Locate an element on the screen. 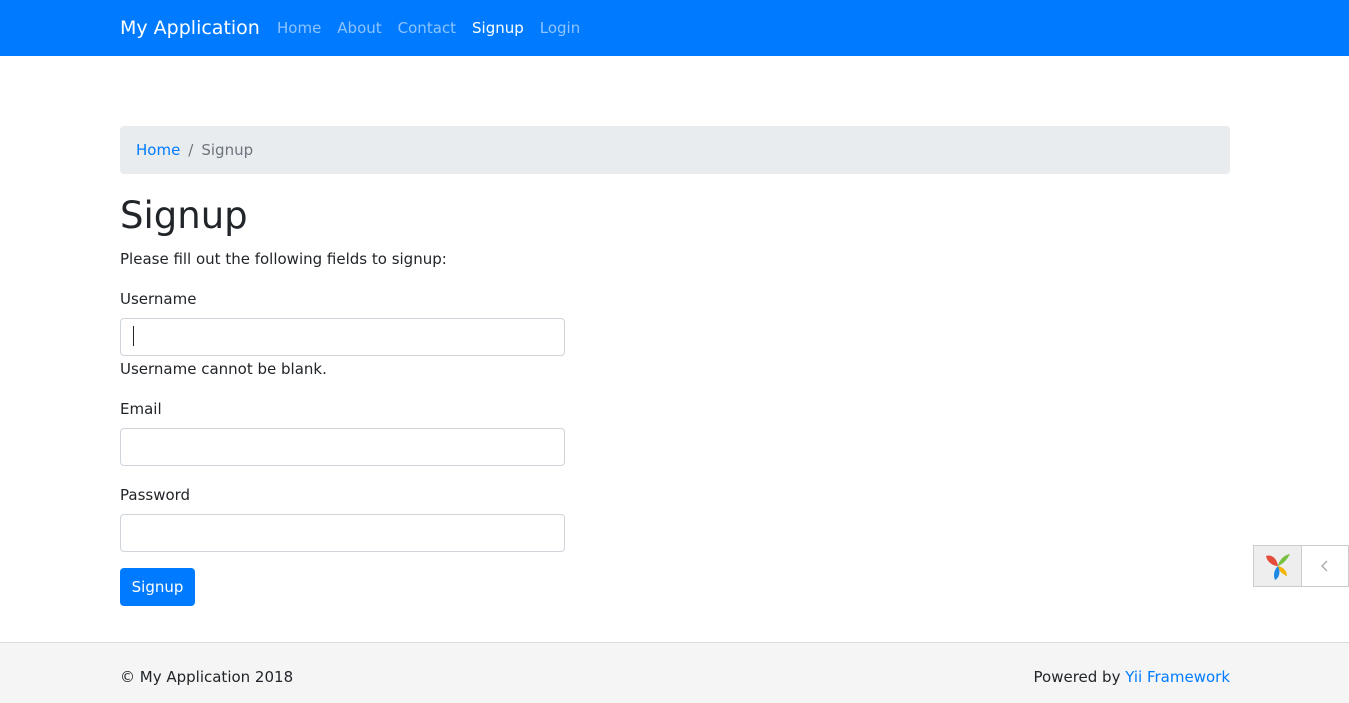 The width and height of the screenshot is (1349, 703). footer-powered-prefix: Powered by is located at coordinates (1079, 677).